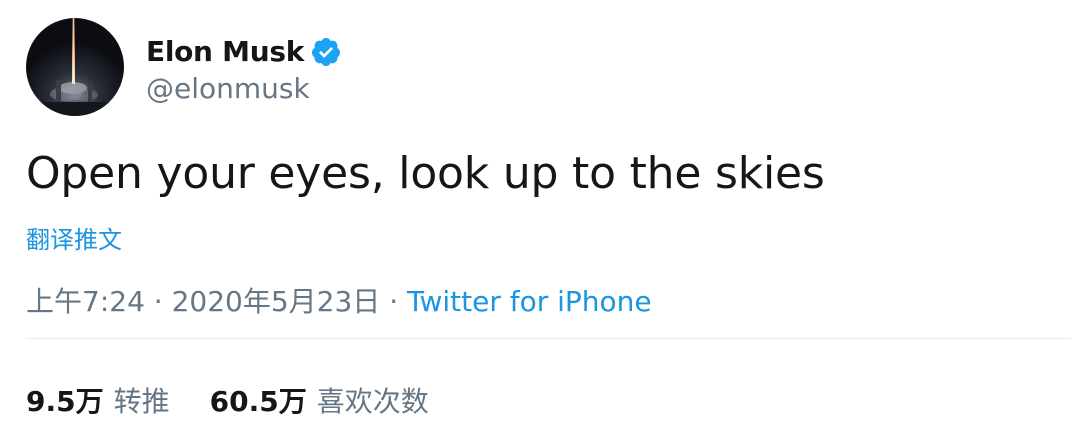  Describe the element at coordinates (65, 401) in the screenshot. I see `retweets-count: 9.5万` at that location.